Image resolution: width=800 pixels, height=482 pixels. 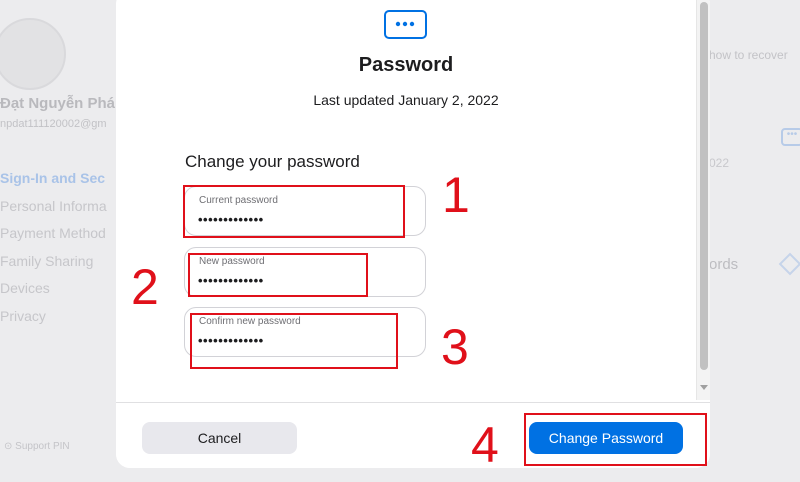 I want to click on annotation-number-1: 1, so click(x=456, y=195).